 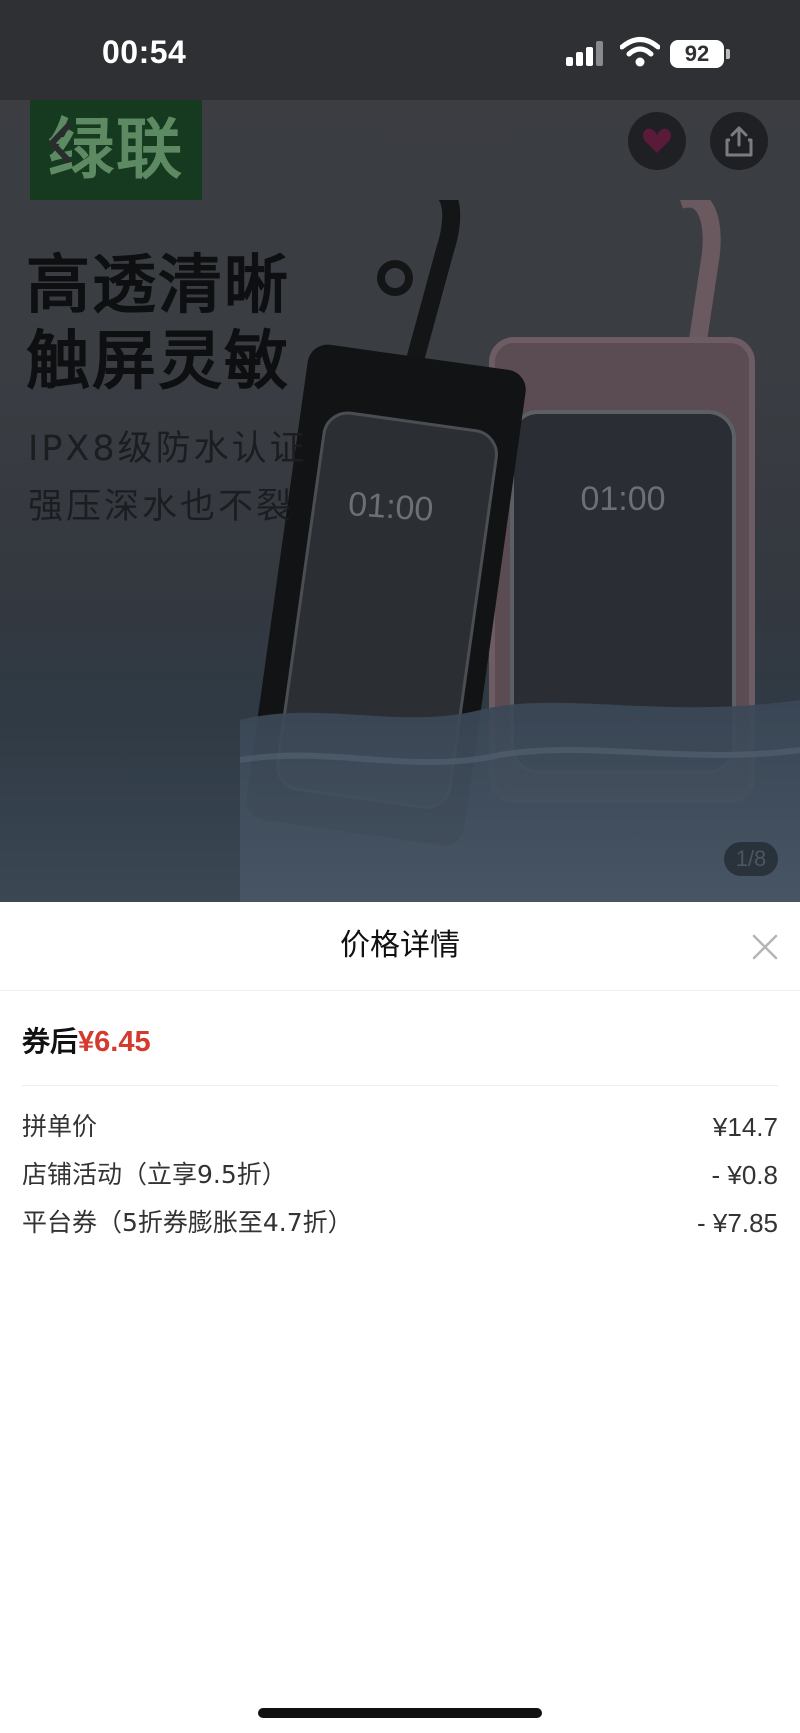 What do you see at coordinates (187, 1222) in the screenshot?
I see `price-row-label: 平台券（5折券膨胀至4.7折）` at bounding box center [187, 1222].